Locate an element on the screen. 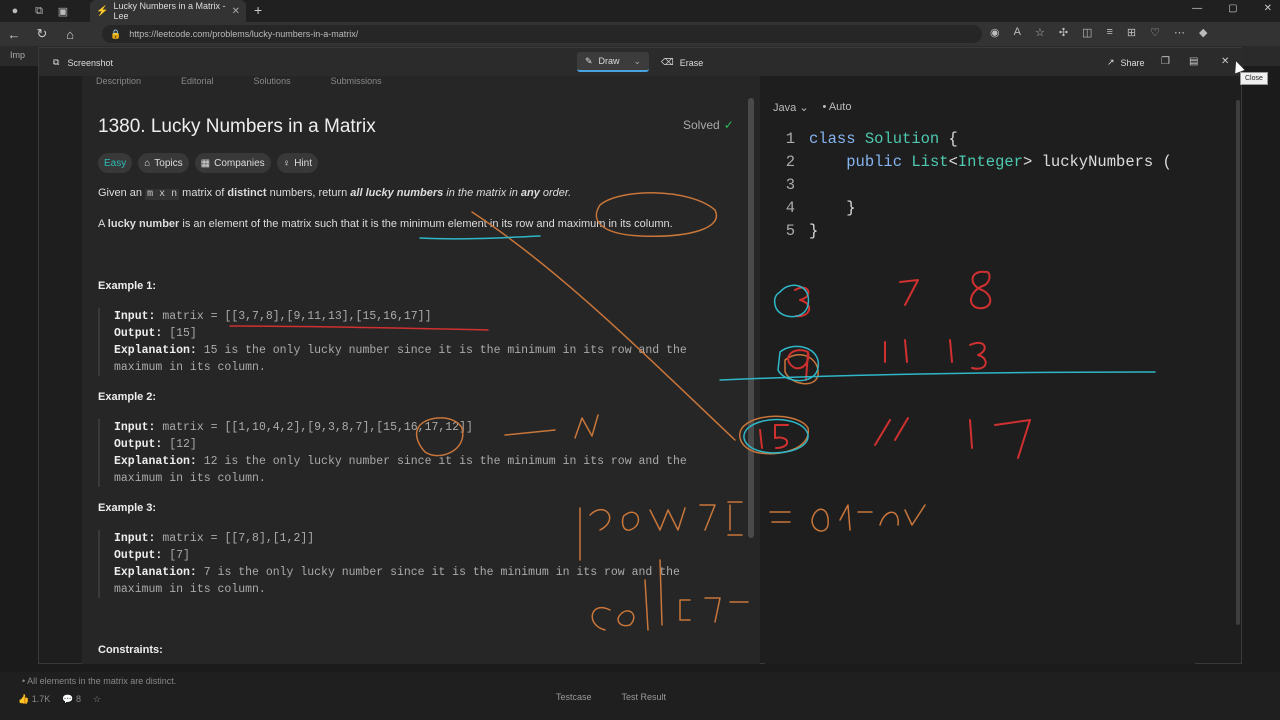 The width and height of the screenshot is (1280, 720). code-line: 2 public List<Integer> luckyNumbers ( is located at coordinates (968, 162).